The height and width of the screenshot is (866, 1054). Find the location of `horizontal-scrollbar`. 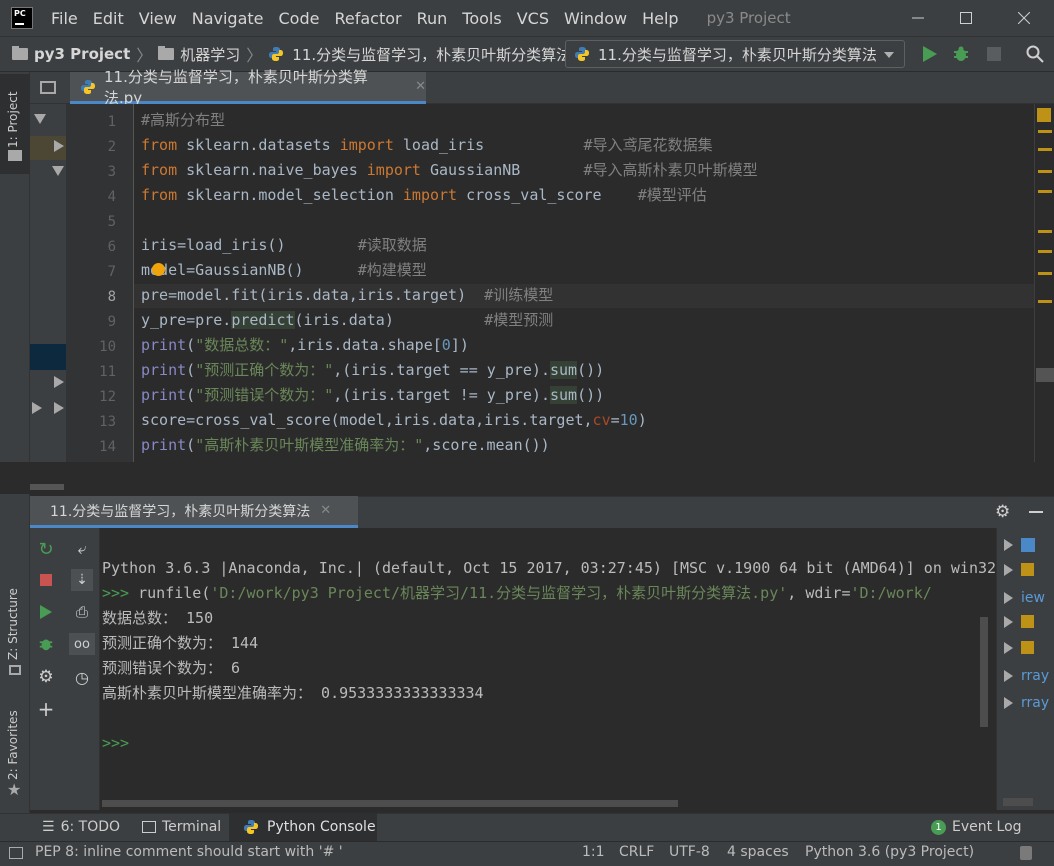

horizontal-scrollbar is located at coordinates (47, 487).